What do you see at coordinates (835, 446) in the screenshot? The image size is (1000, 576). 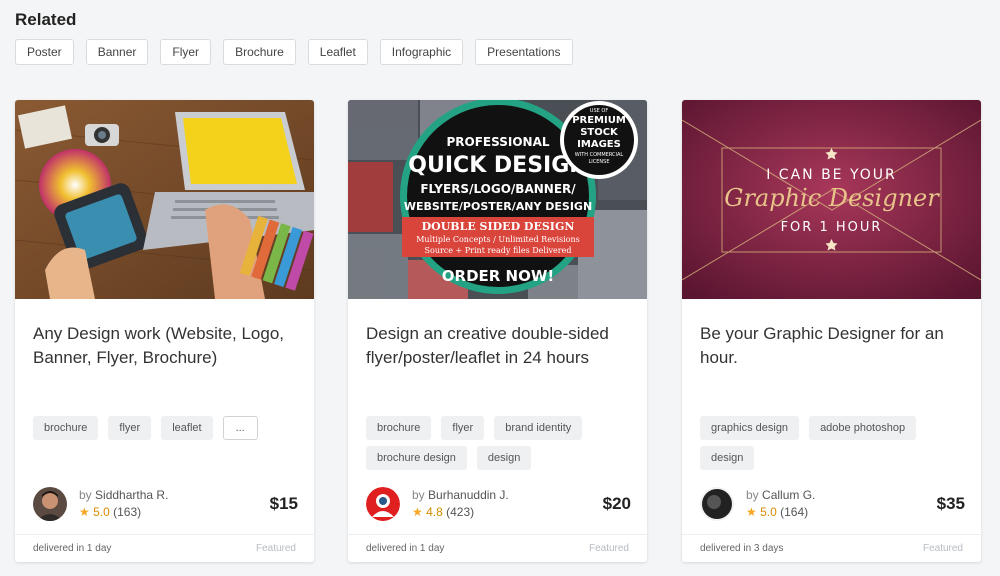 I see `gig-tags: graphics design adobe photoshop design` at bounding box center [835, 446].